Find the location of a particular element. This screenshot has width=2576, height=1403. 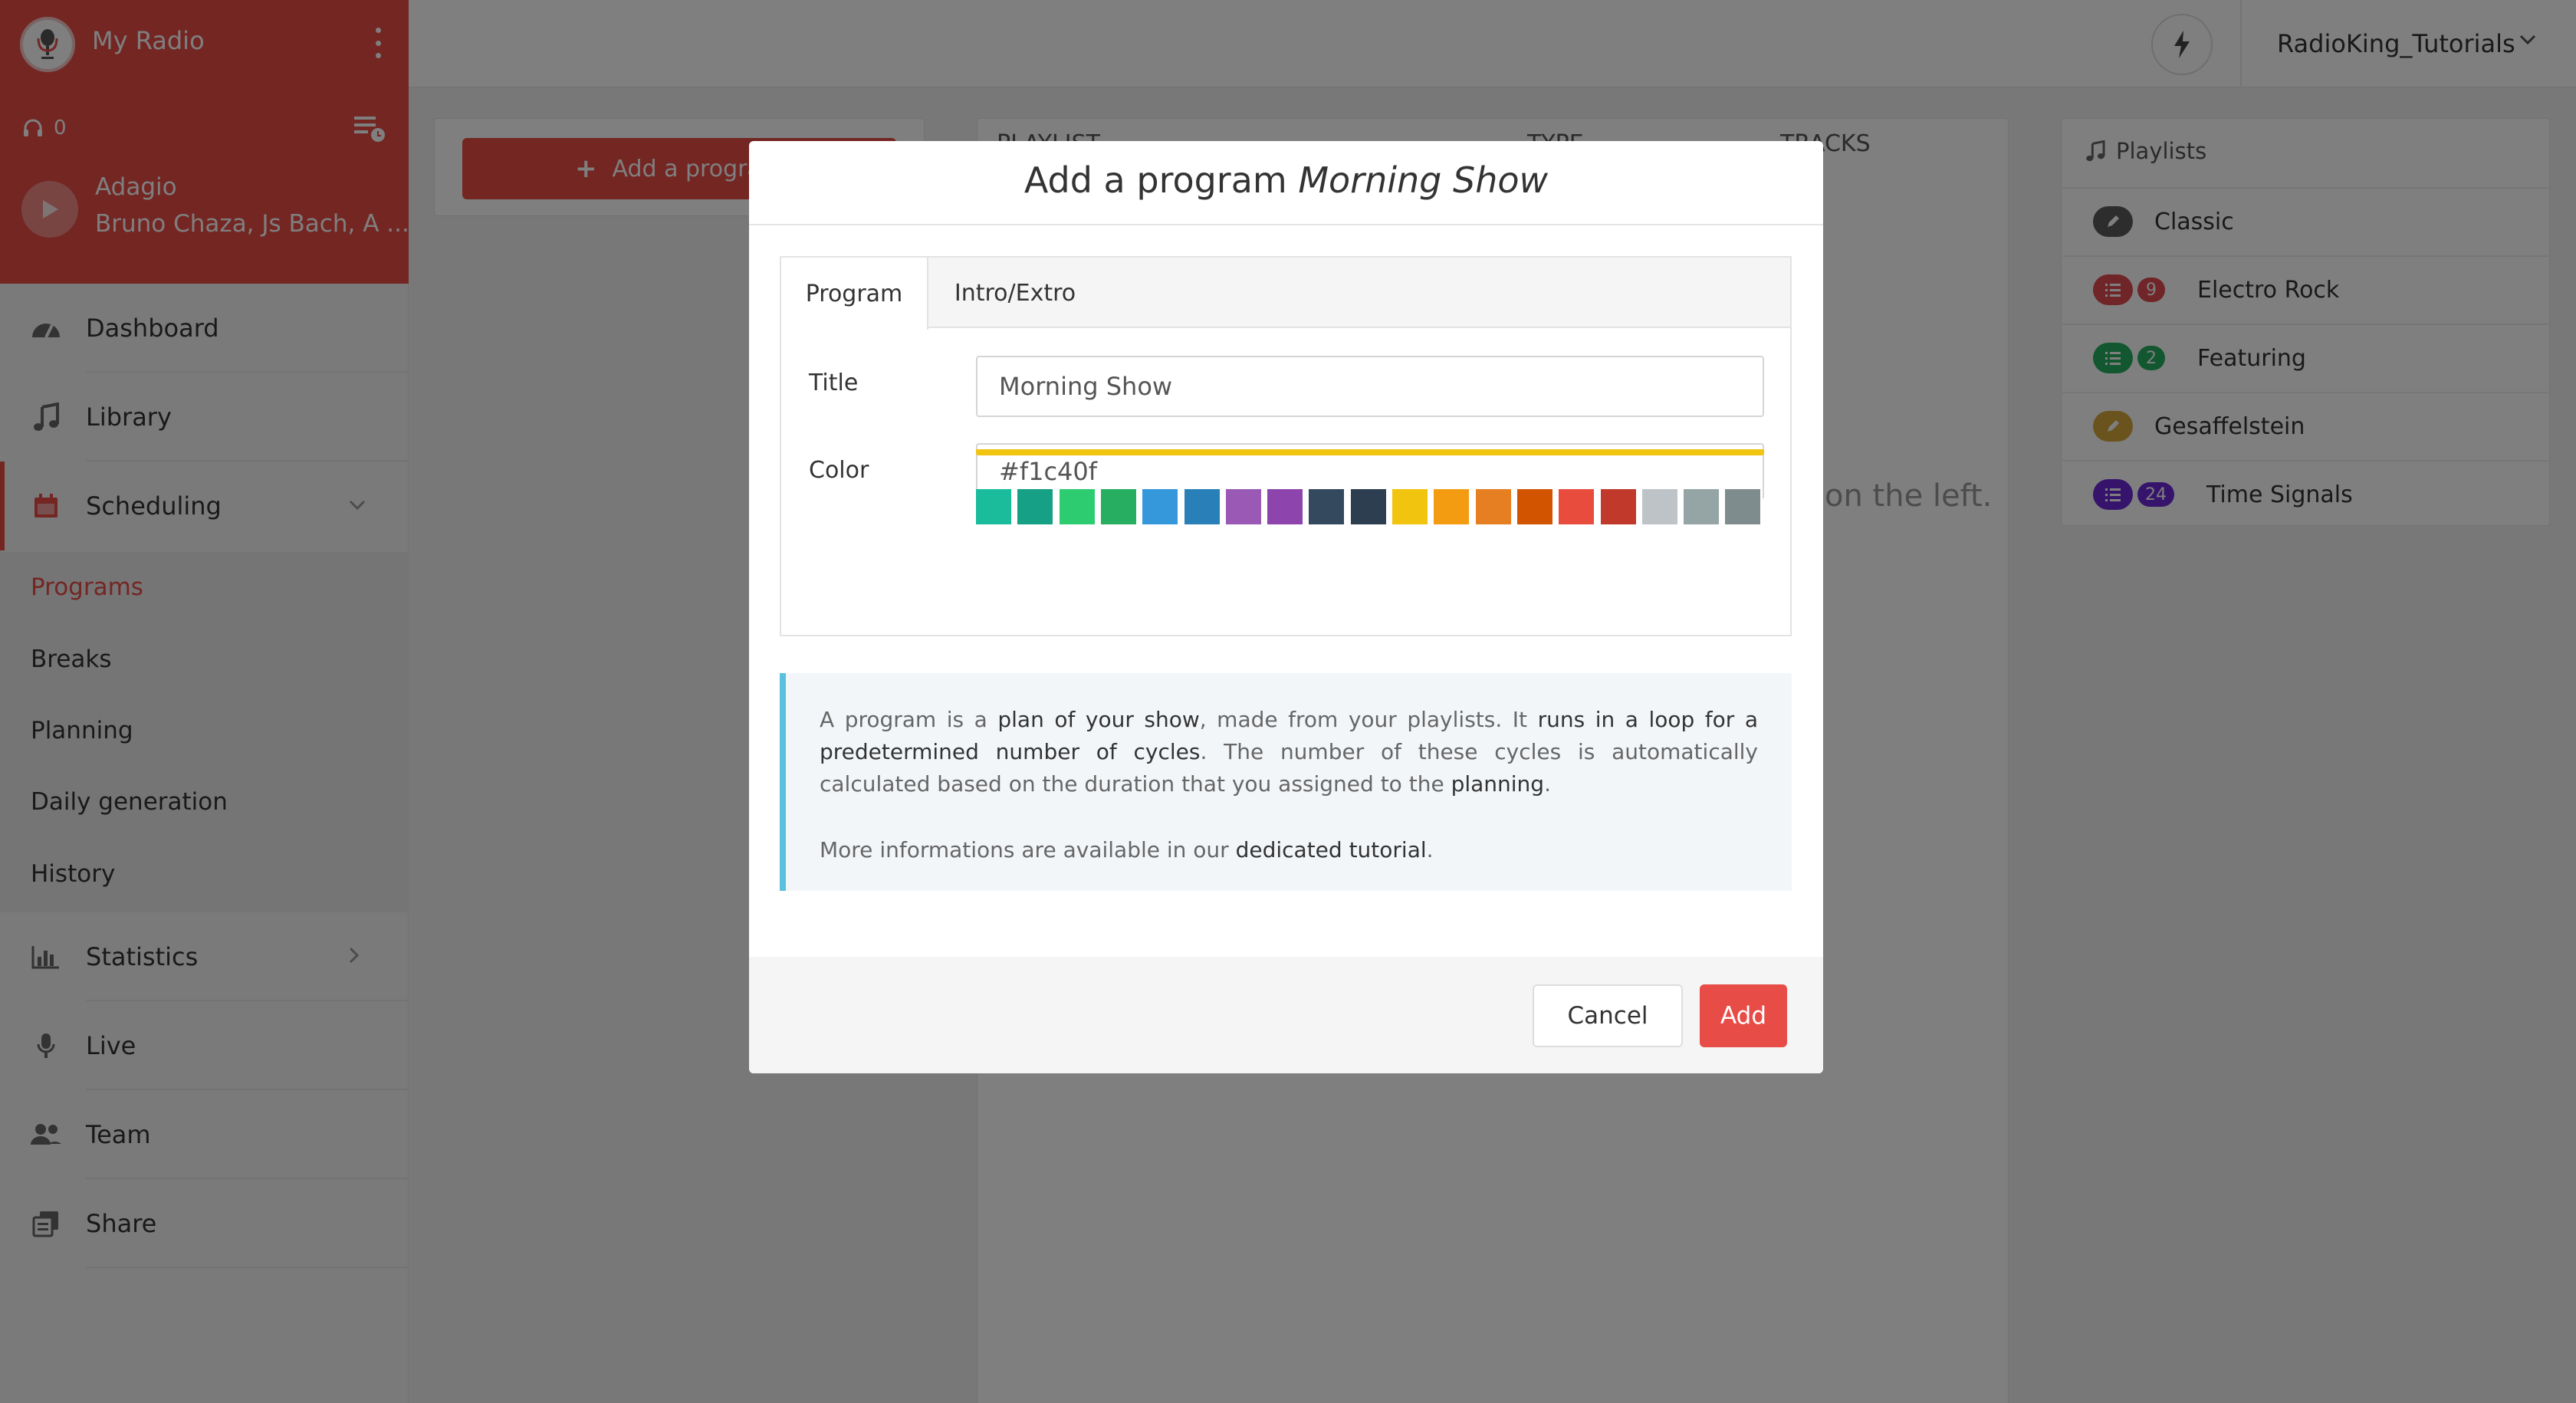

modal-title-name: Morning Show is located at coordinates (1424, 180).